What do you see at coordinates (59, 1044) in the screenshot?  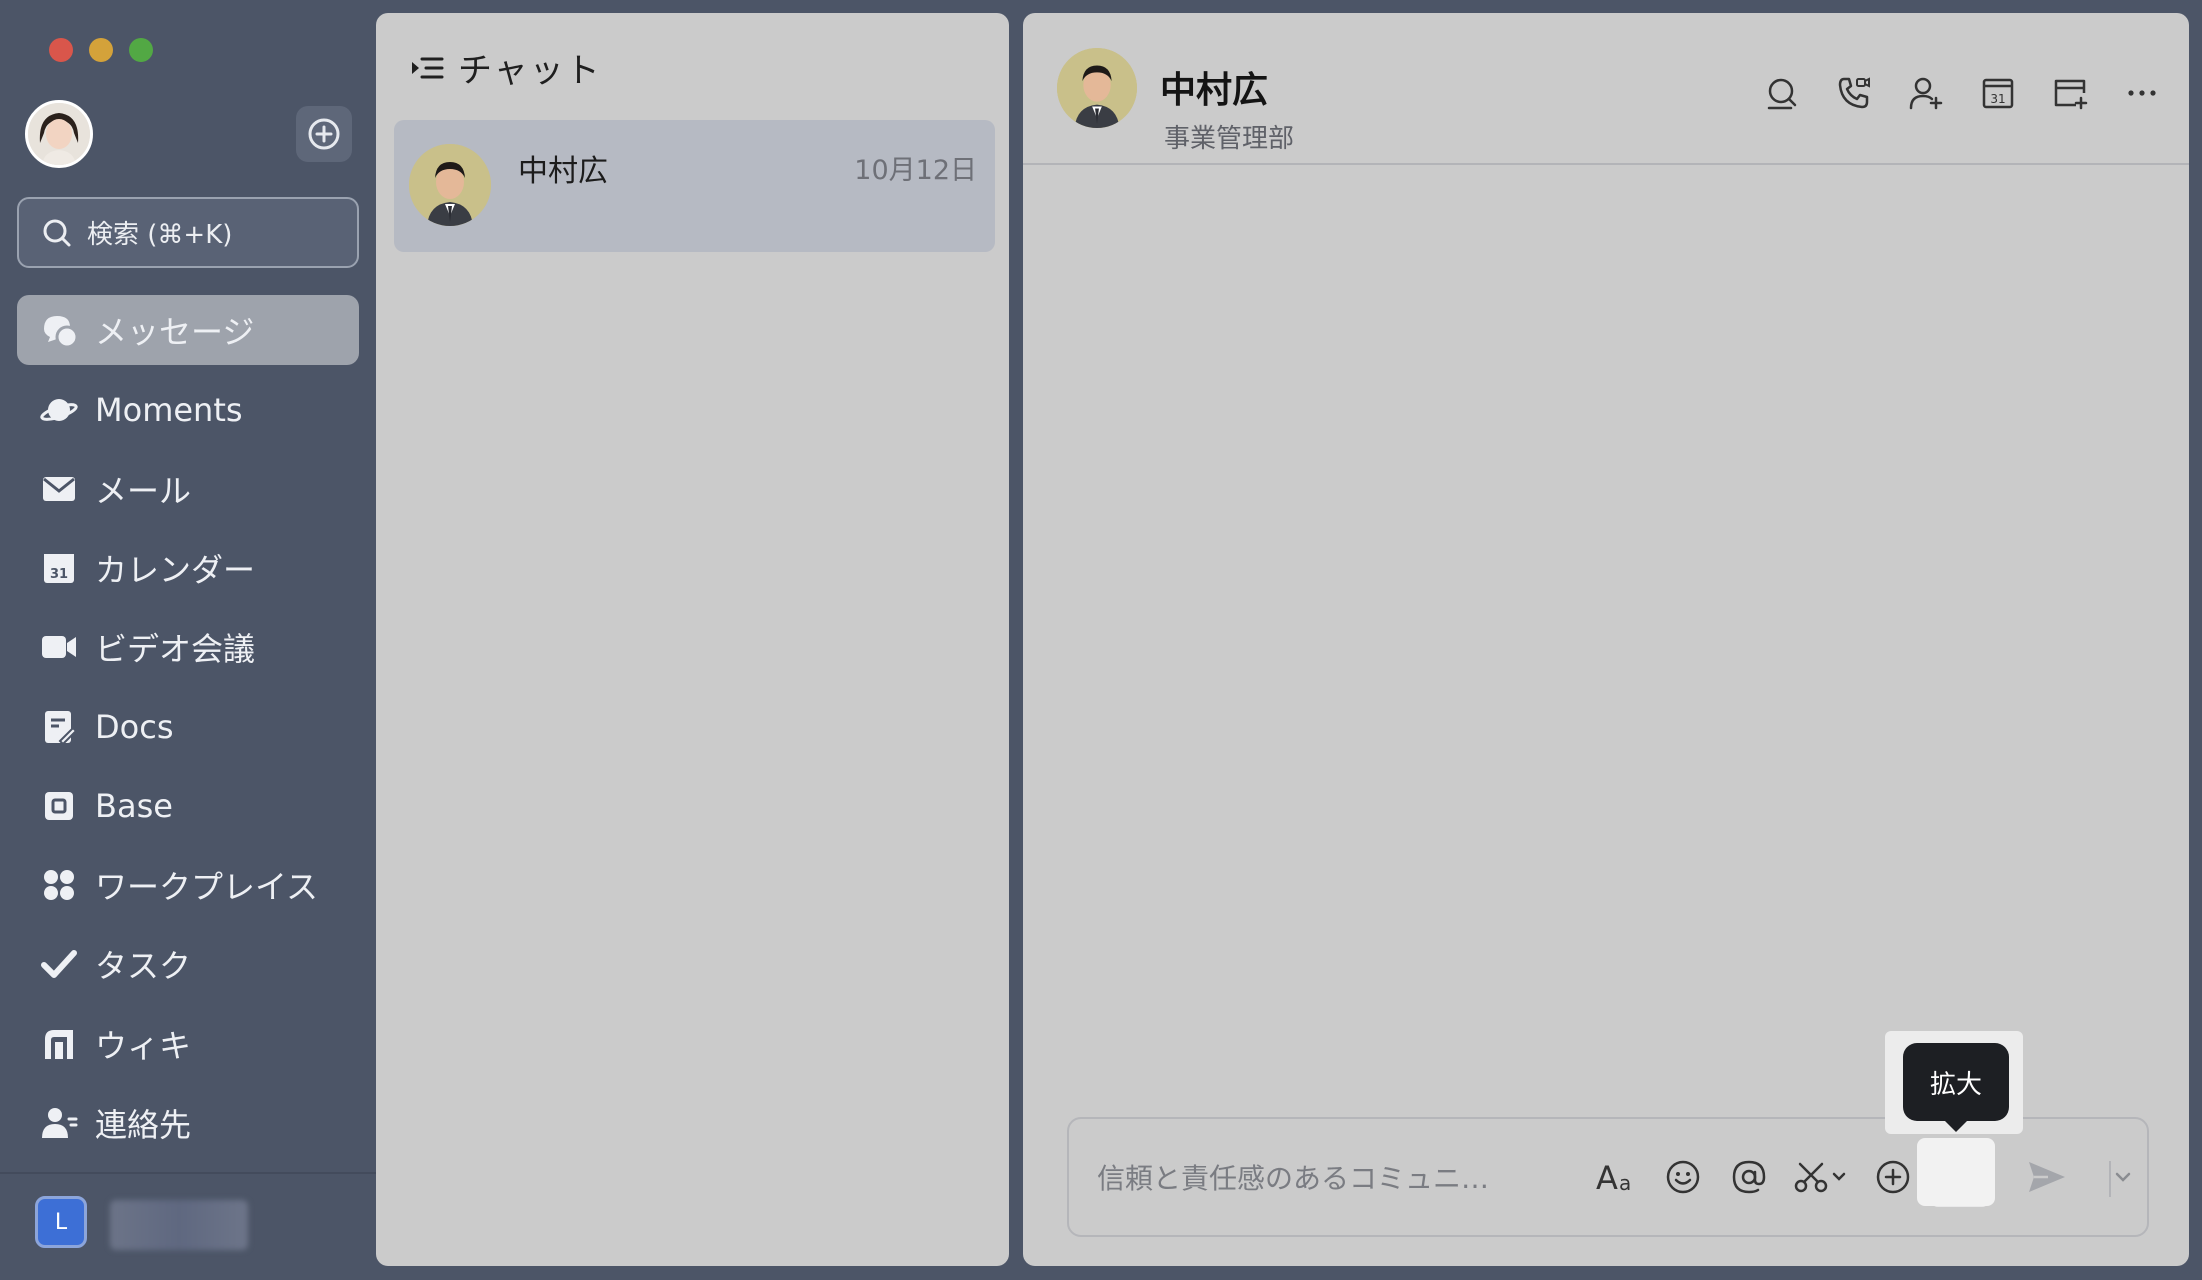 I see `wiki-icon` at bounding box center [59, 1044].